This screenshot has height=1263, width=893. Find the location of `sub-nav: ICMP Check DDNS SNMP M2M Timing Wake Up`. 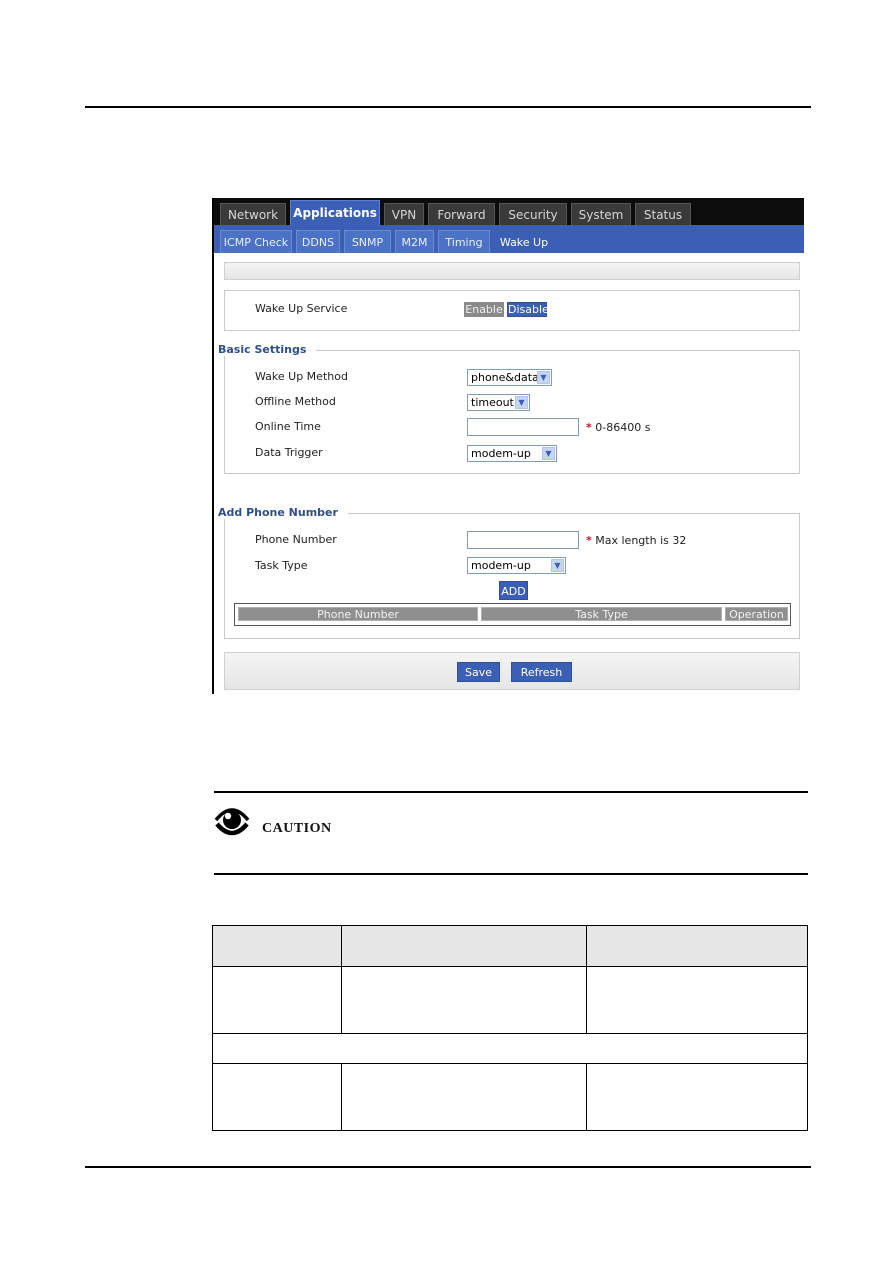

sub-nav: ICMP Check DDNS SNMP M2M Timing Wake Up is located at coordinates (509, 239).